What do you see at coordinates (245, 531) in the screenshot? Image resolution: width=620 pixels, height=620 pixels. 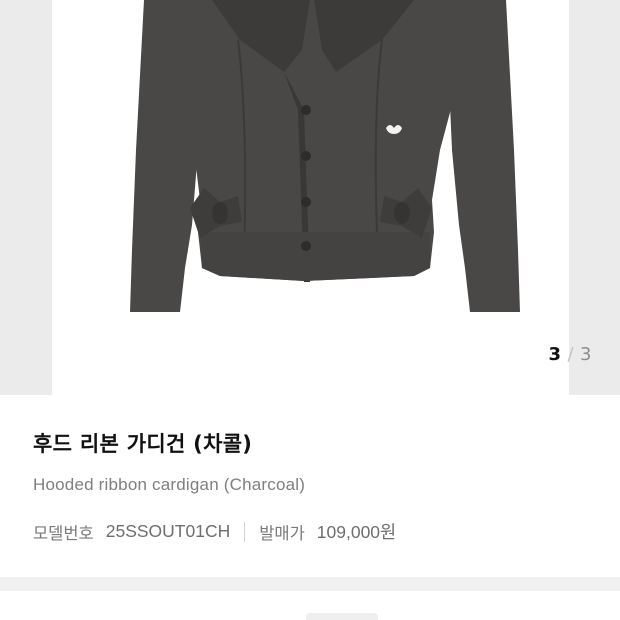 I see `meta-divider` at bounding box center [245, 531].